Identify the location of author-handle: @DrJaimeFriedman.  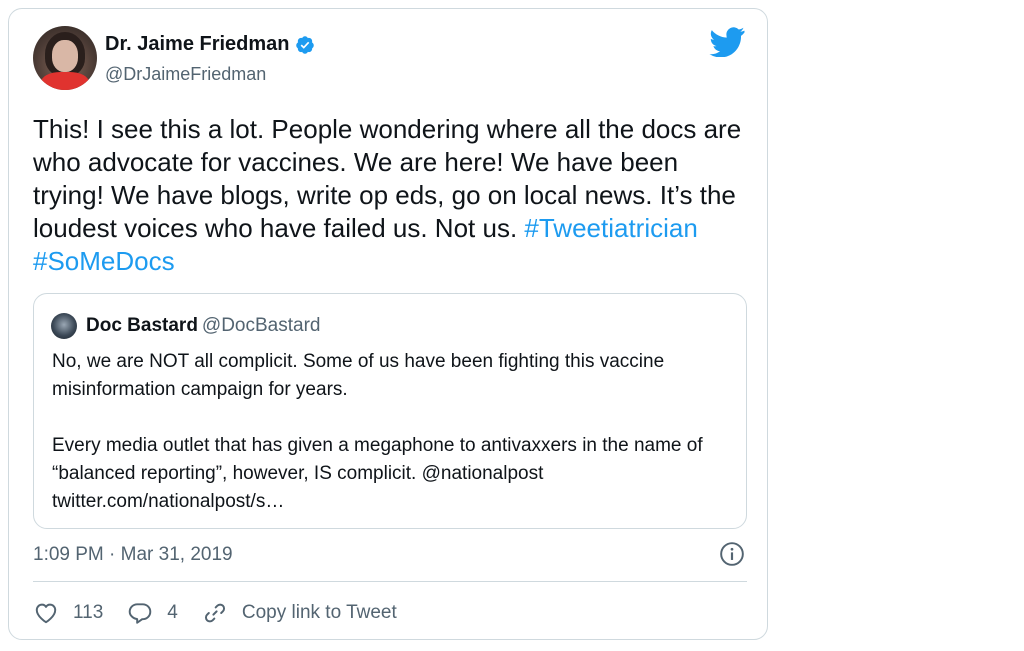
(185, 74).